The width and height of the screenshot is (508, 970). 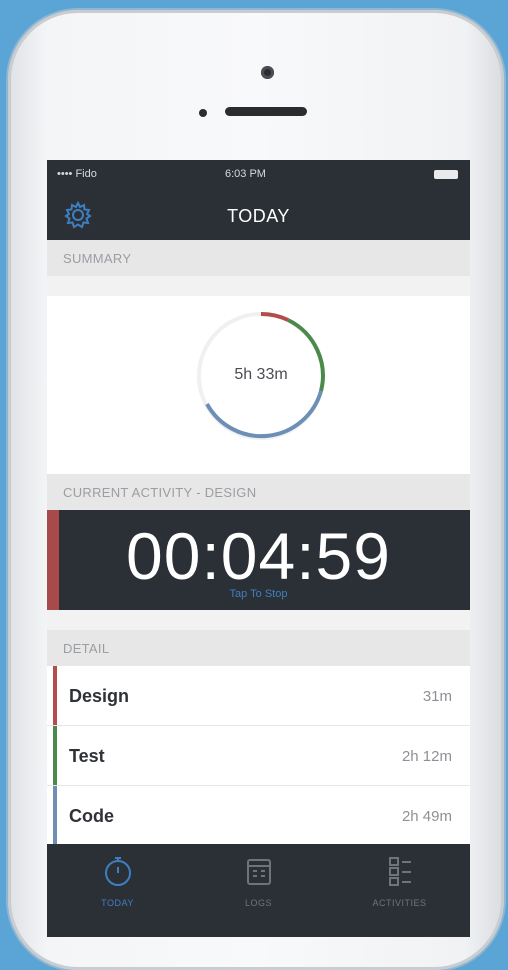 I want to click on list-item: Test 2h 12m, so click(x=258, y=756).